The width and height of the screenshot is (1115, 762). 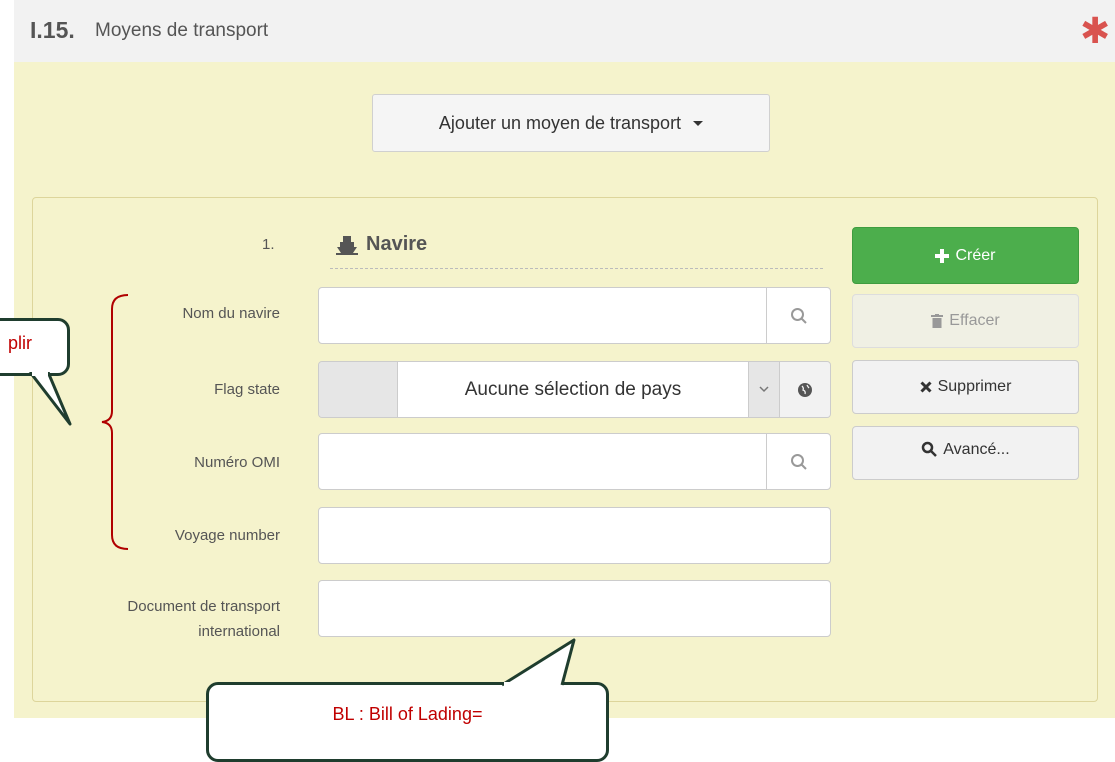 I want to click on transport-doc-label-line2: international, so click(x=239, y=631).